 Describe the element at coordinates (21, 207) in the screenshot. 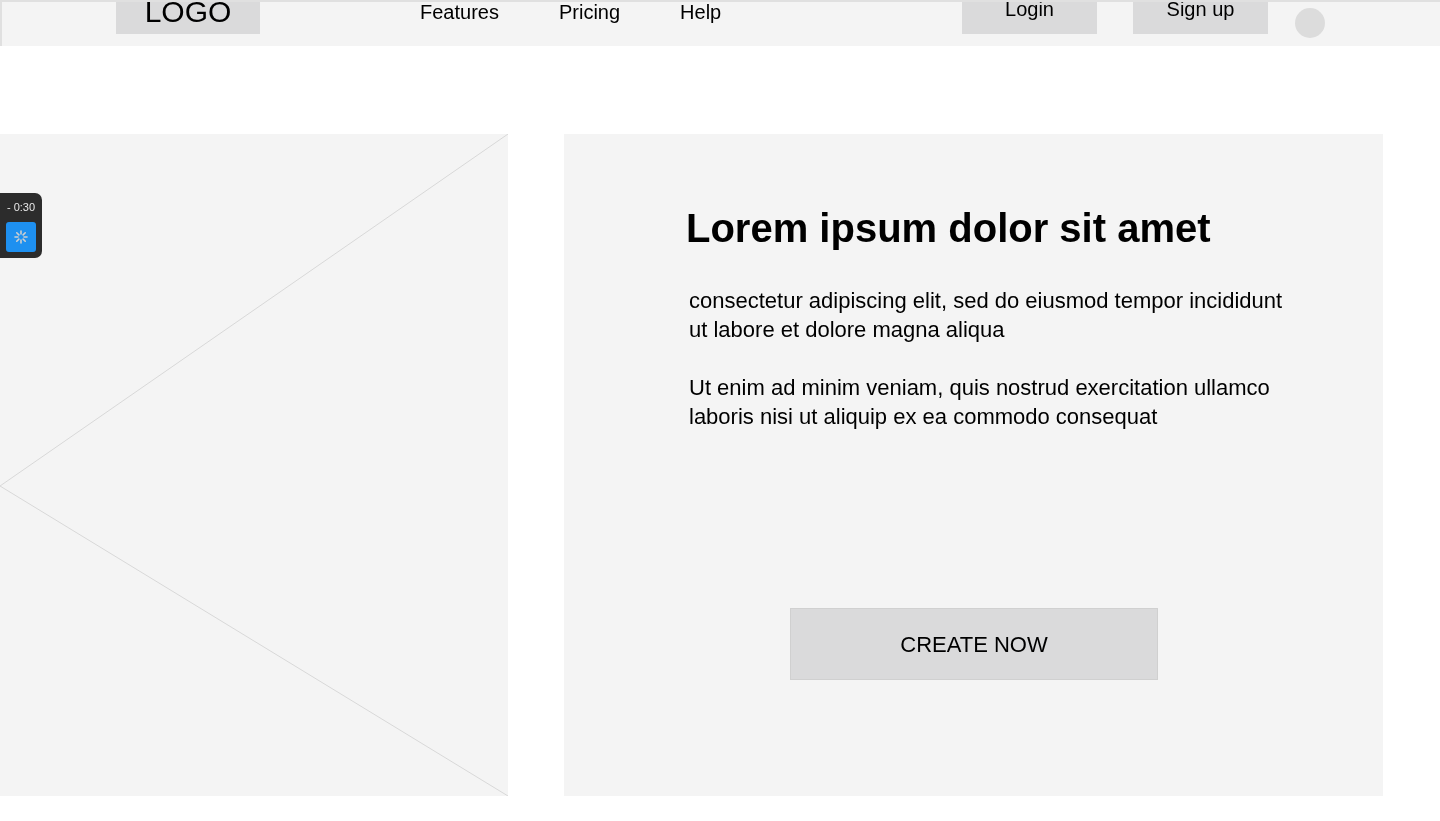

I see `timer-text: - 0:30` at that location.